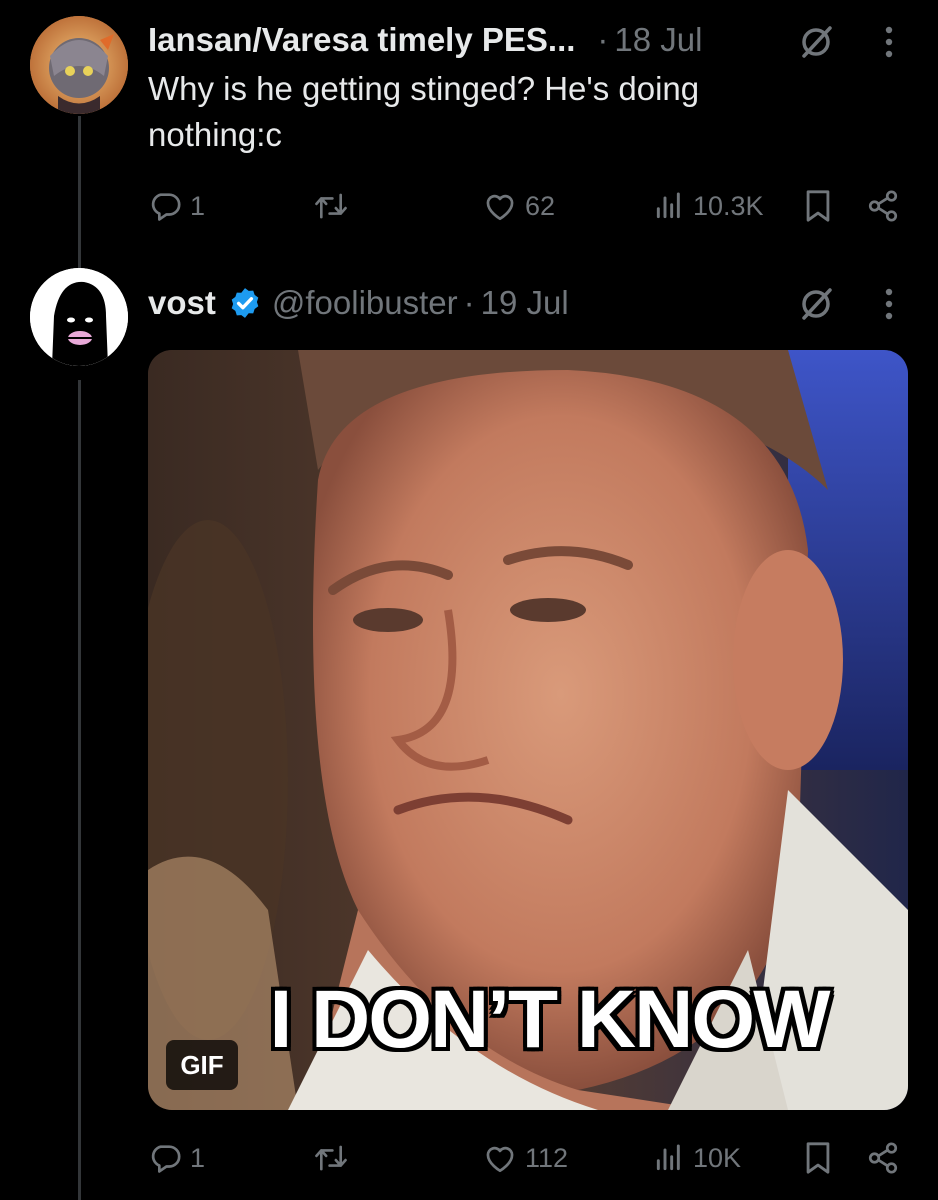 The image size is (938, 1200). I want to click on tweet-2-header: vost @foolibuster · 19 Jul, so click(358, 303).